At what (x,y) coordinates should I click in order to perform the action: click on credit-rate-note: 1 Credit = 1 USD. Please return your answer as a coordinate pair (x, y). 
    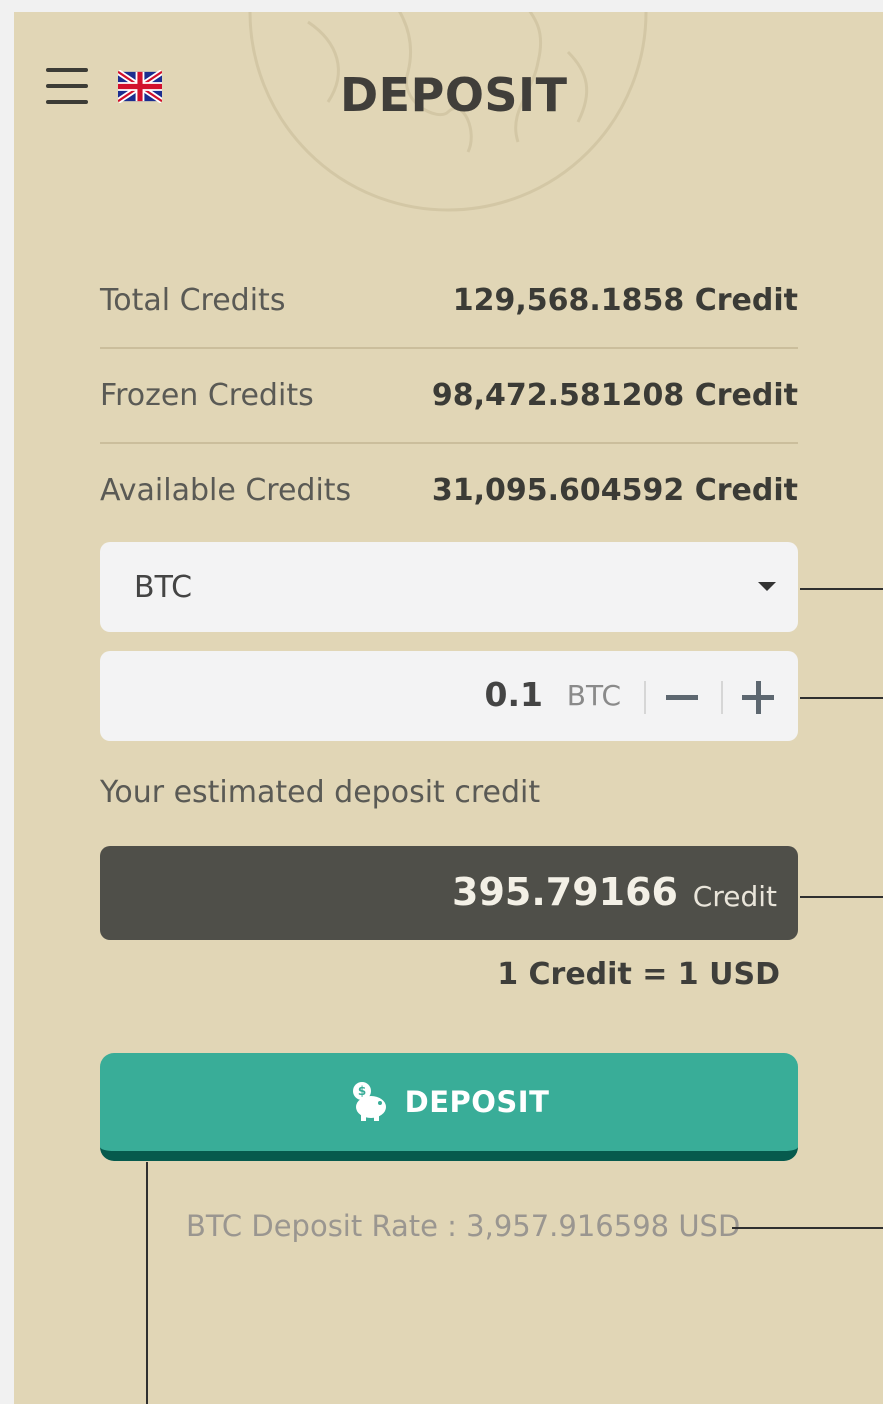
    Looking at the image, I should click on (638, 974).